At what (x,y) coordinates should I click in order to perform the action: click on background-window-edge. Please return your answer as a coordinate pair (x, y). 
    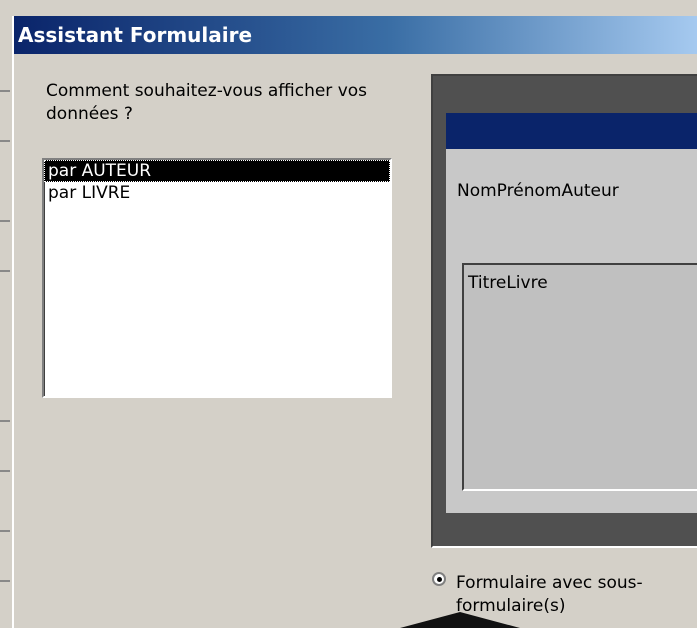
    Looking at the image, I should click on (6, 314).